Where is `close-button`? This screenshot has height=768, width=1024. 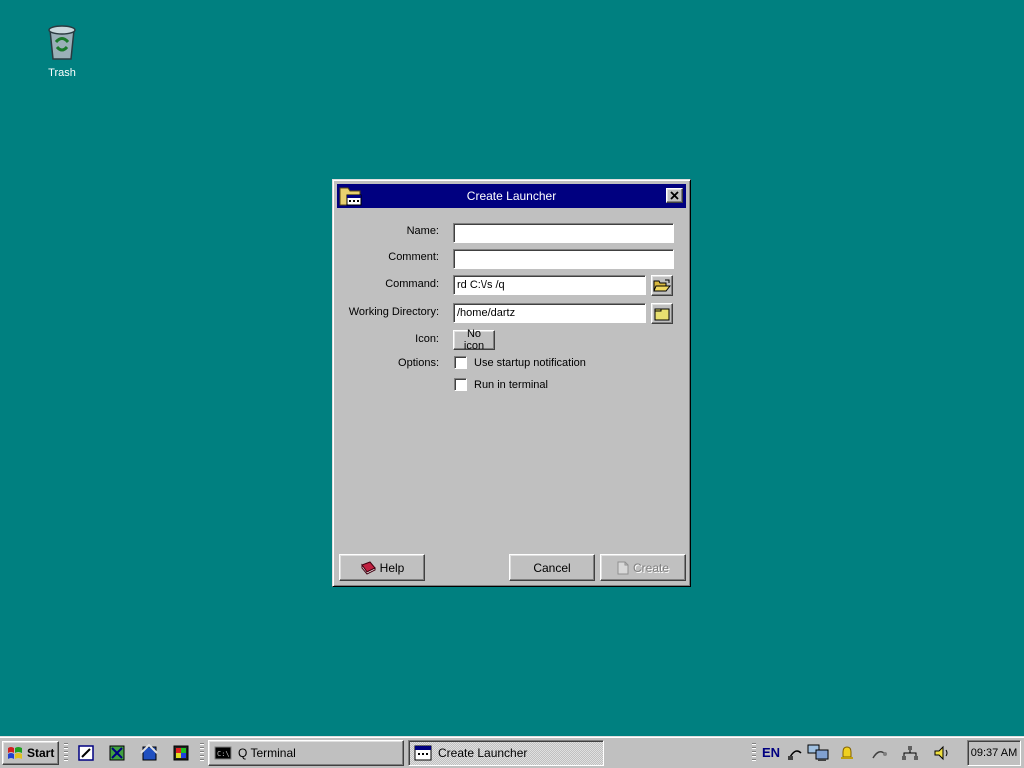 close-button is located at coordinates (674, 195).